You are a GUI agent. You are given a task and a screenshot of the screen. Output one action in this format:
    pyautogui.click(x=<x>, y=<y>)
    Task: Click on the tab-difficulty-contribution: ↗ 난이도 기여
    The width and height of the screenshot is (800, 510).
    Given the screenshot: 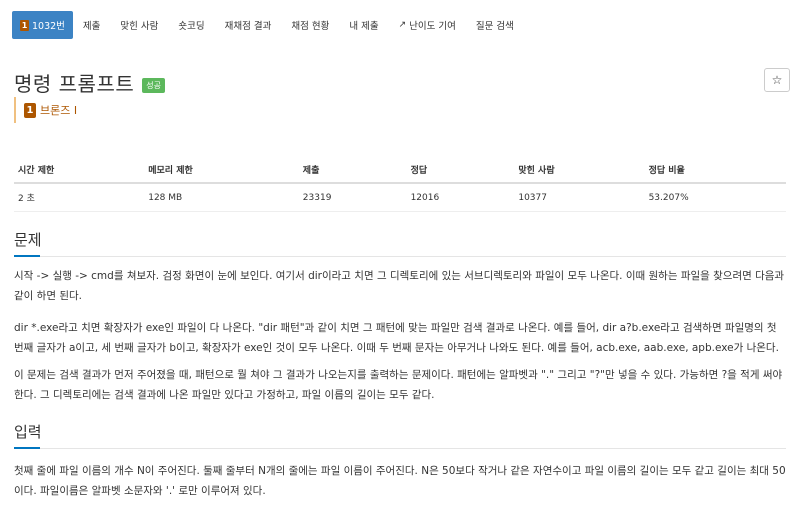 What is the action you would take?
    pyautogui.click(x=427, y=25)
    